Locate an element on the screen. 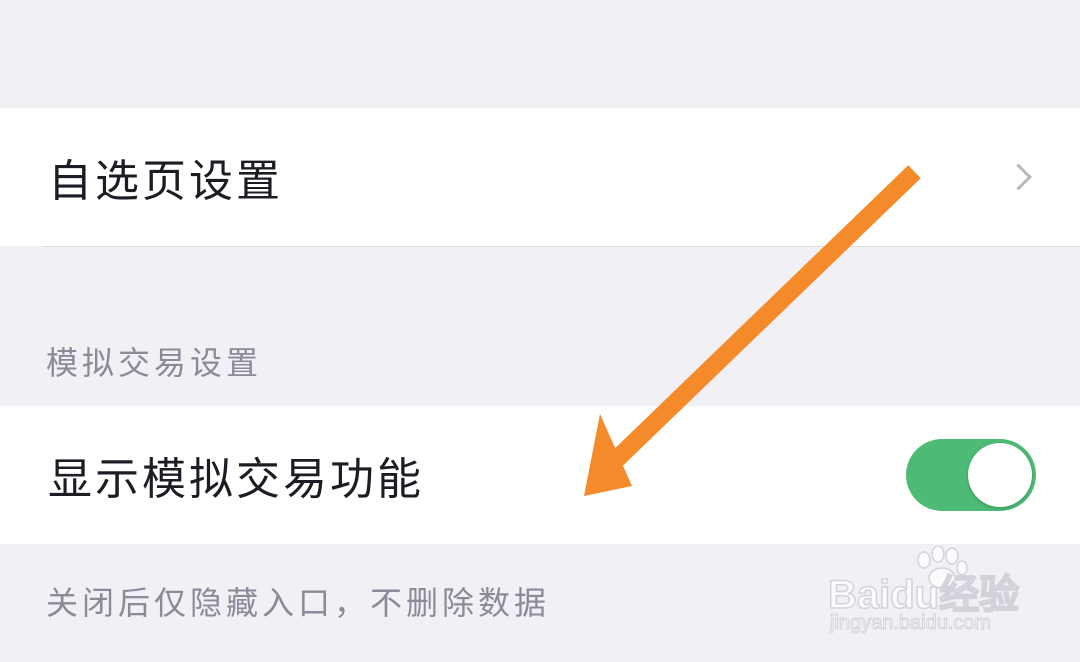 The height and width of the screenshot is (662, 1080). toggle-knob is located at coordinates (1000, 475).